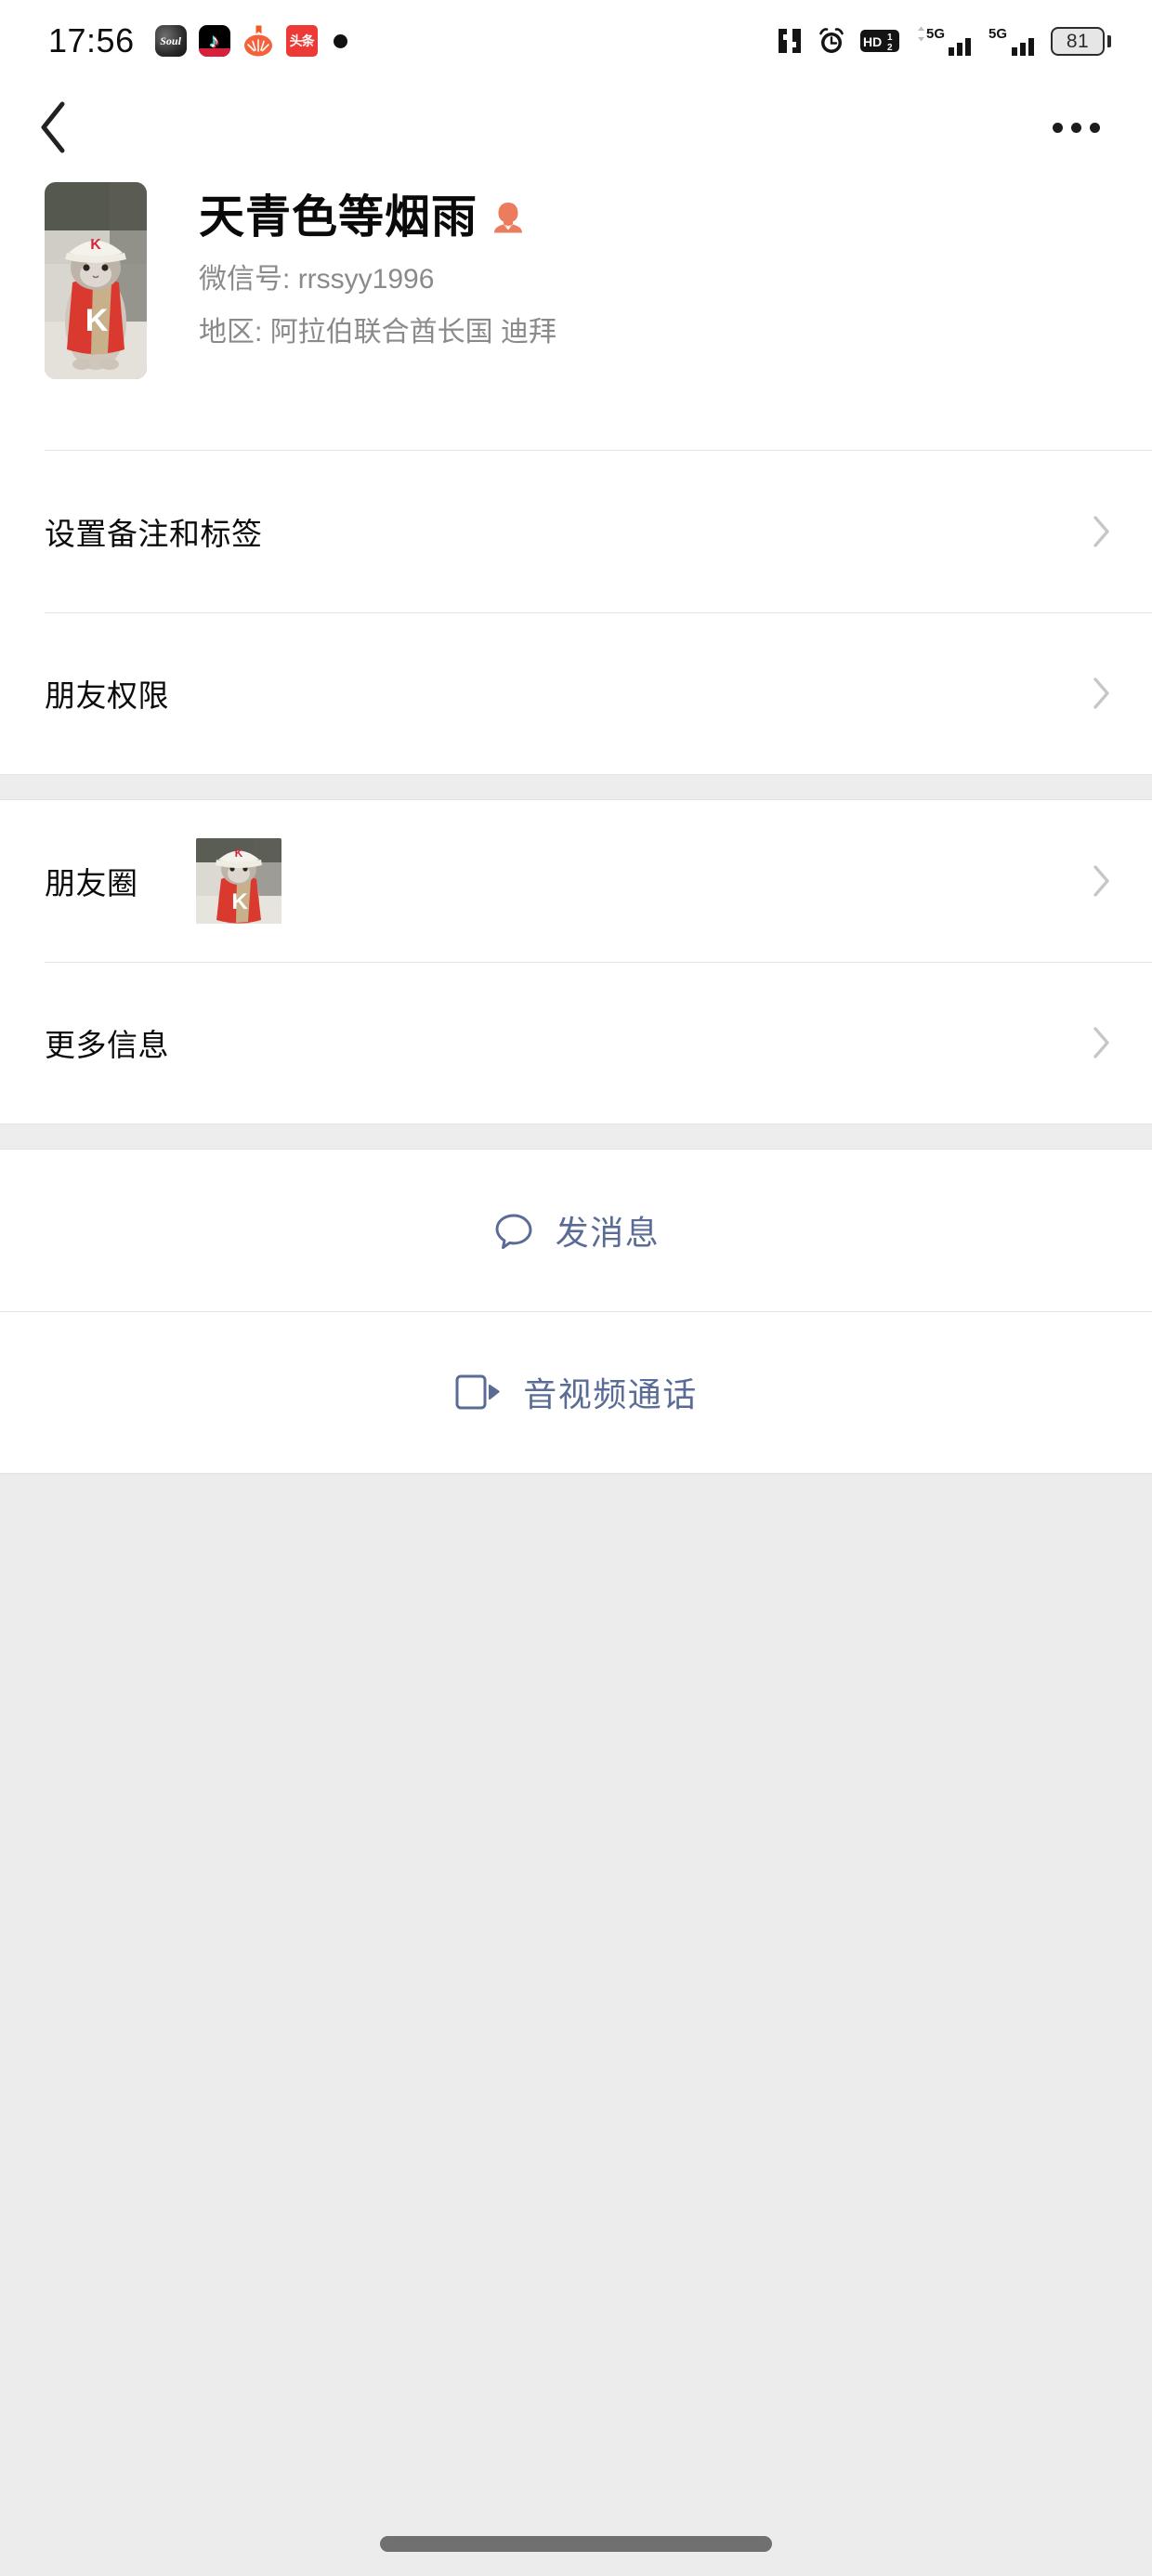 This screenshot has height=2576, width=1152. What do you see at coordinates (478, 1392) in the screenshot?
I see `video-camera-icon` at bounding box center [478, 1392].